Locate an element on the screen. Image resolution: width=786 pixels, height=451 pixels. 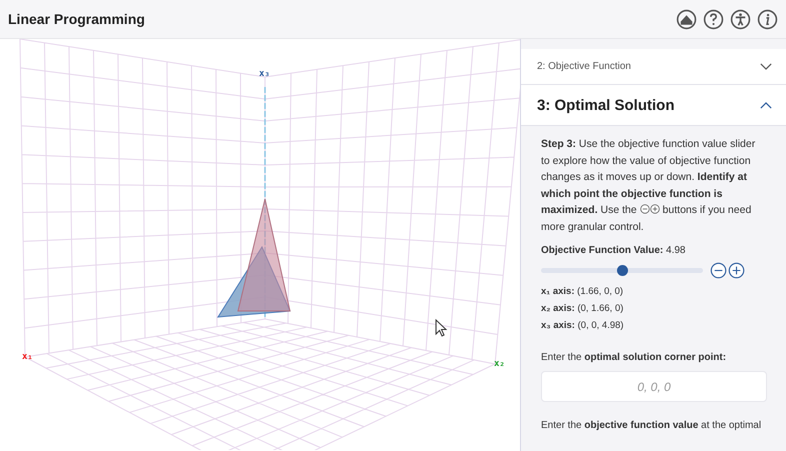
axis-label: x₃ is located at coordinates (264, 74).